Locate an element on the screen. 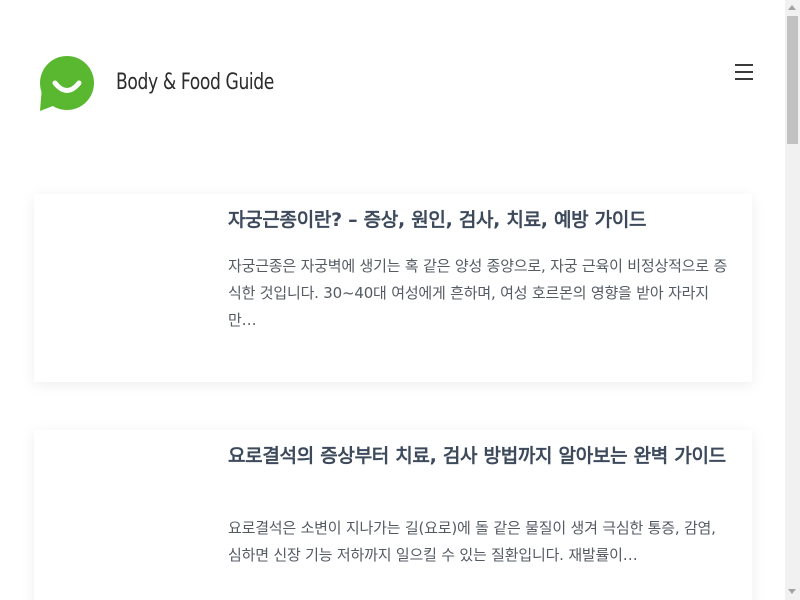 This screenshot has width=800, height=600. smiley-chat-bubble-icon is located at coordinates (66, 84).